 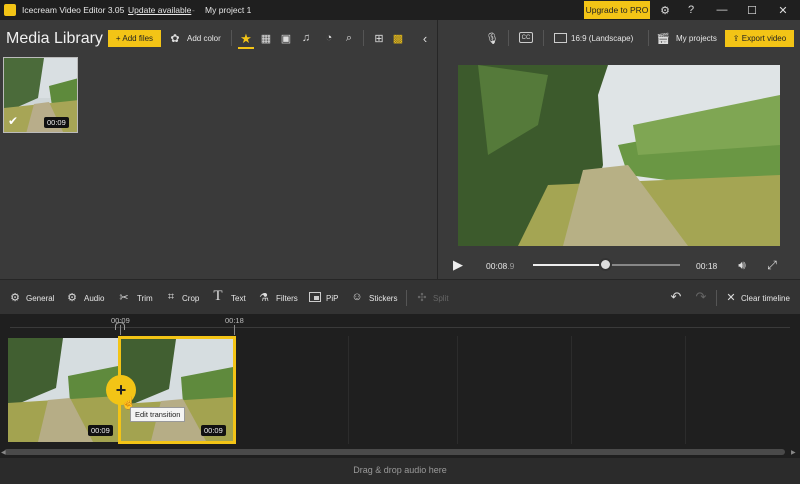 What do you see at coordinates (306, 38) in the screenshot?
I see `music-filter-icon: ♫` at bounding box center [306, 38].